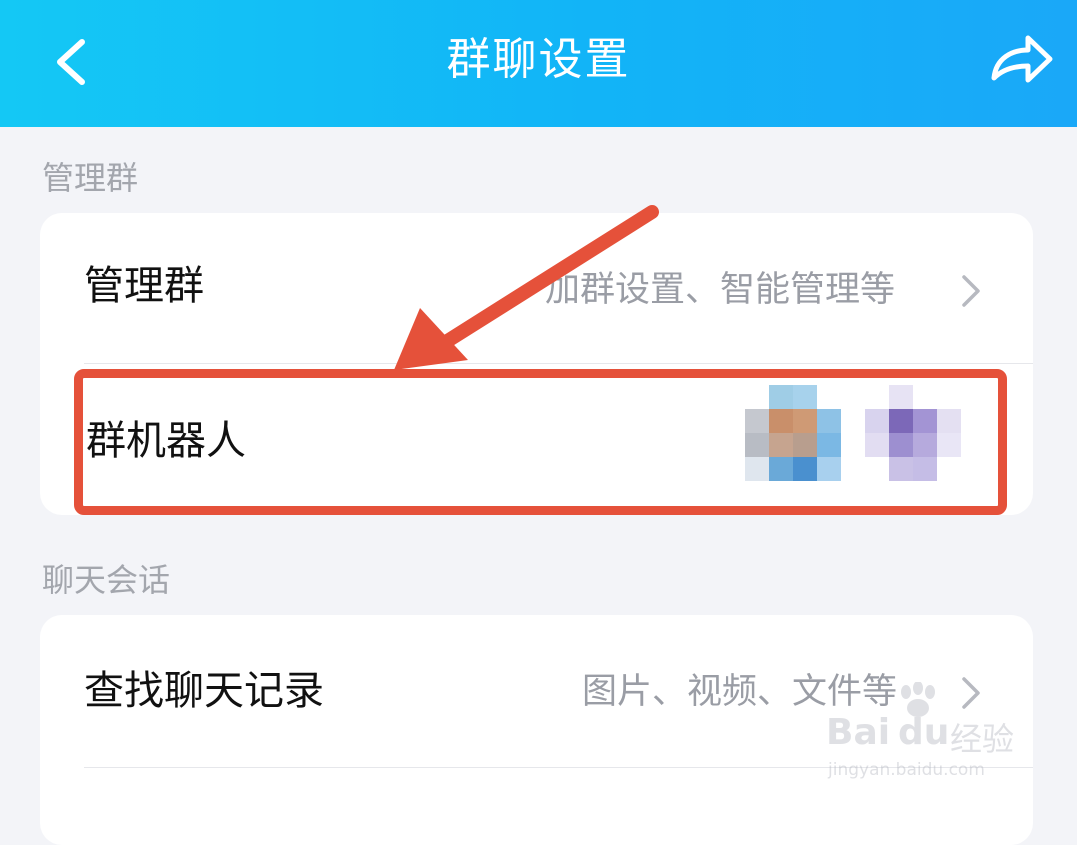 The height and width of the screenshot is (845, 1077). What do you see at coordinates (538, 59) in the screenshot?
I see `page-title: 群聊设置` at bounding box center [538, 59].